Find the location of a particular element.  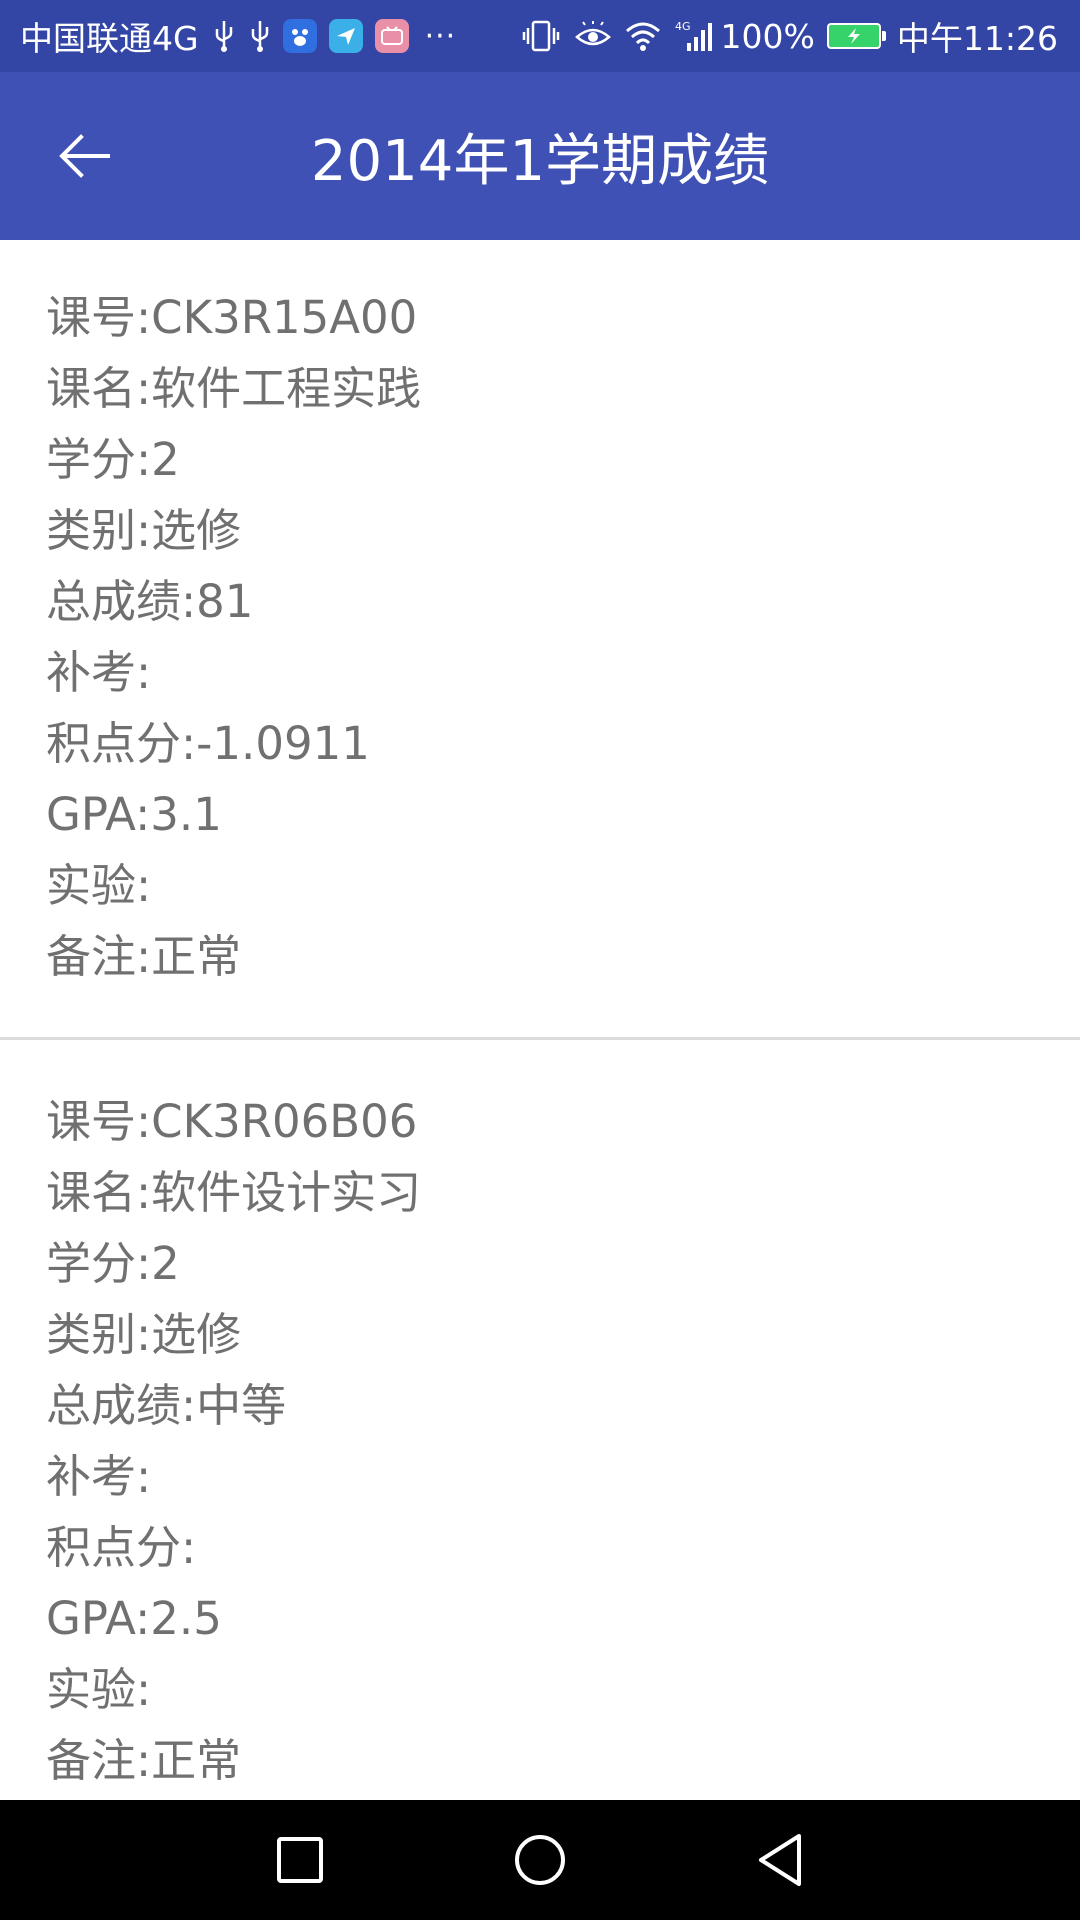

navigation-bar is located at coordinates (540, 1860).